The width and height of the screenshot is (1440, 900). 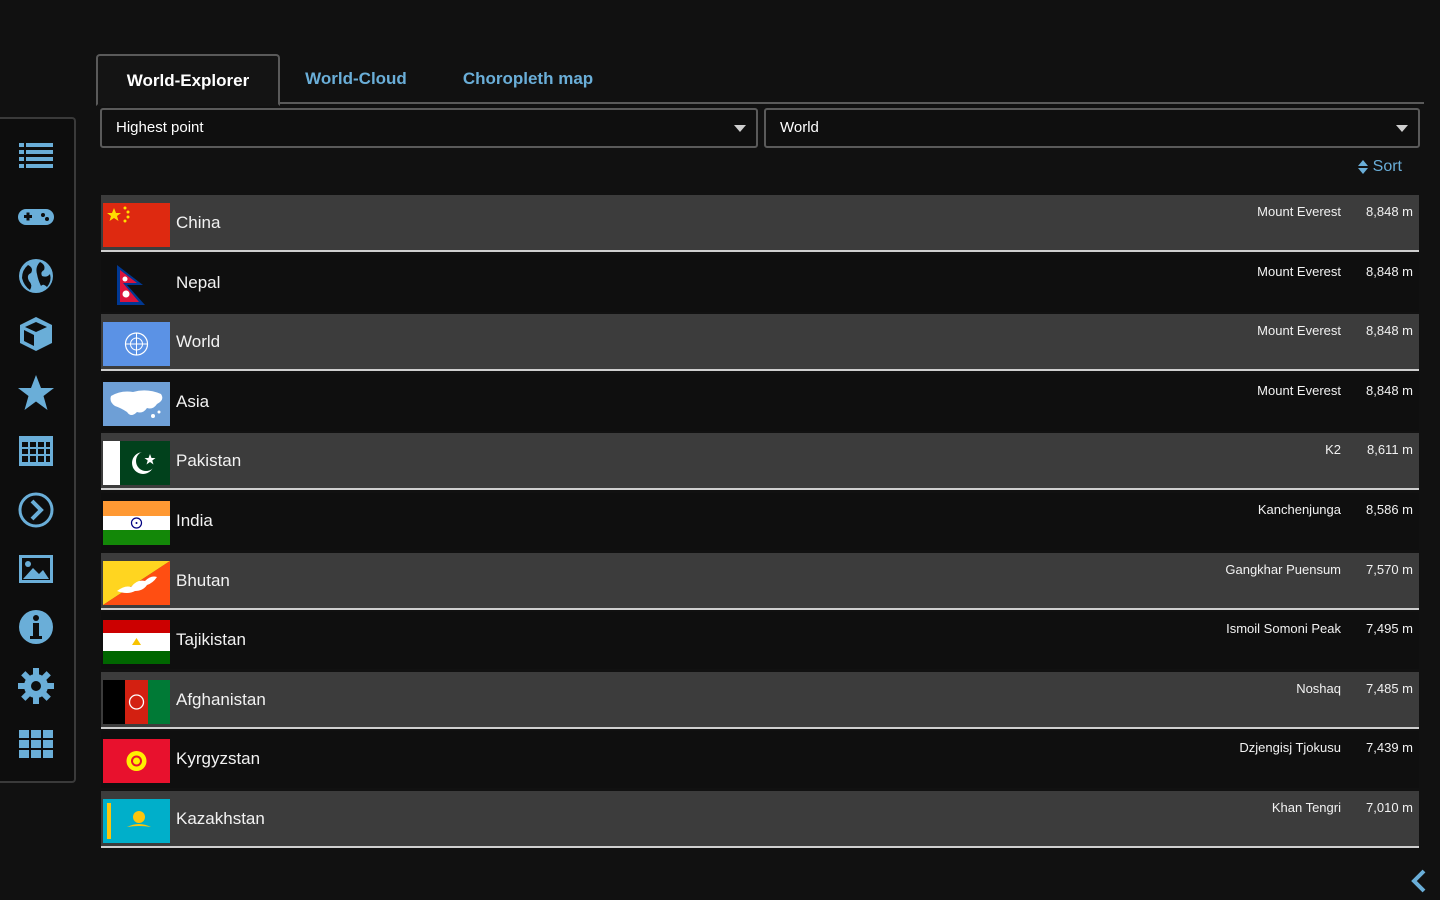 I want to click on list-item: Kyrgyzstan Dzjengisj Tjokusu 7,439 m, so click(x=760, y=760).